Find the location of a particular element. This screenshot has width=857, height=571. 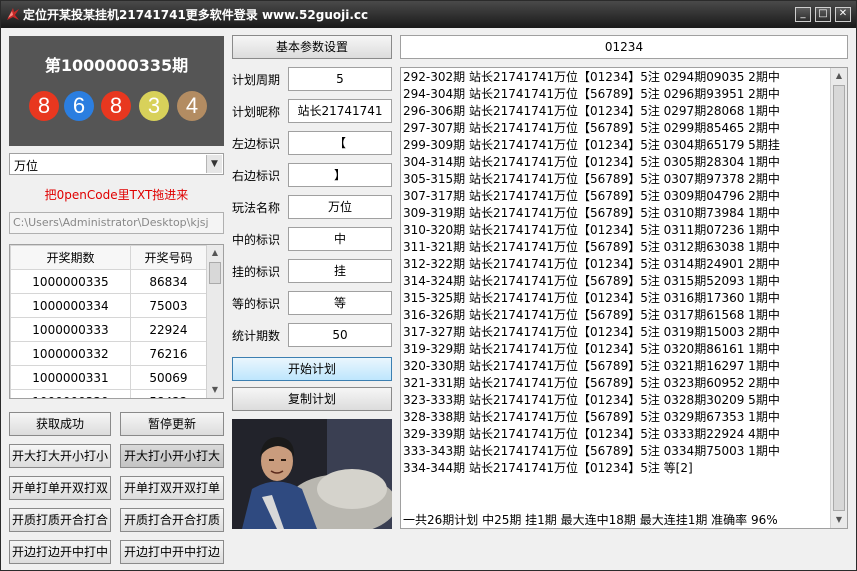

edge-middle-reverse-button: 开边打中开中打边 is located at coordinates (172, 552).